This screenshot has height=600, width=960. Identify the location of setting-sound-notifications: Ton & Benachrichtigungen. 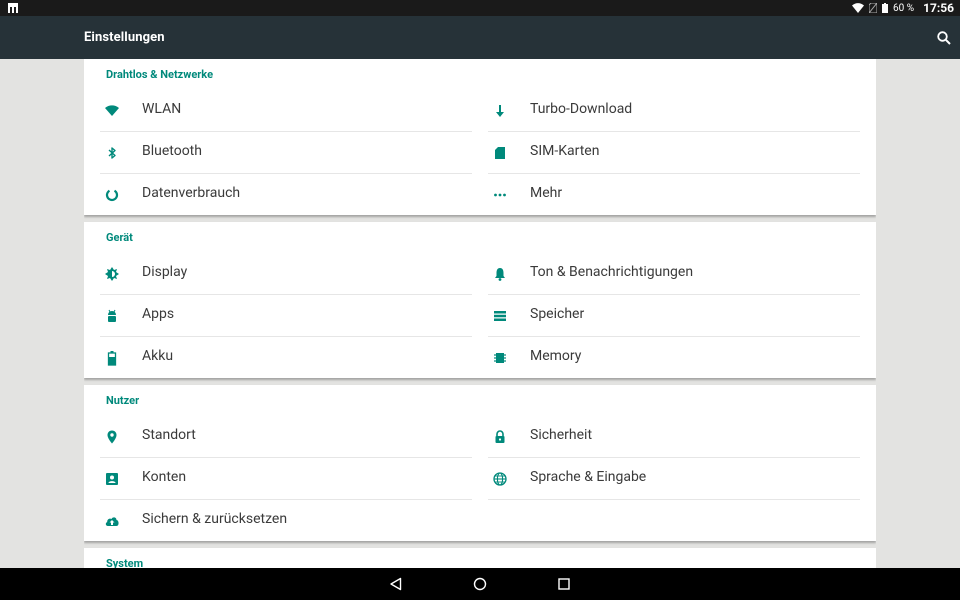
(674, 274).